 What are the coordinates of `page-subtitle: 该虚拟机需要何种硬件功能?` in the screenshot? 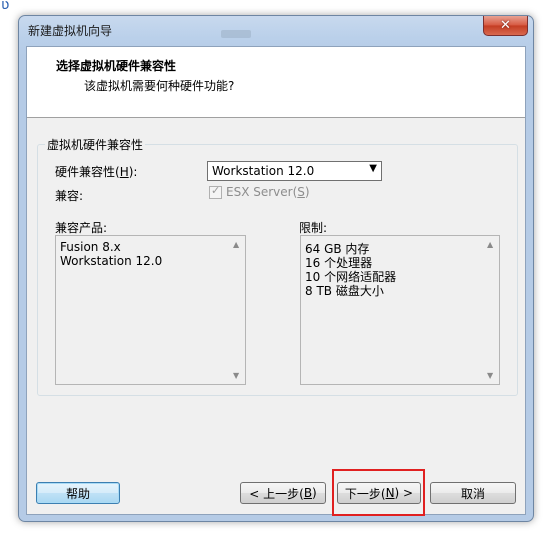 It's located at (159, 86).